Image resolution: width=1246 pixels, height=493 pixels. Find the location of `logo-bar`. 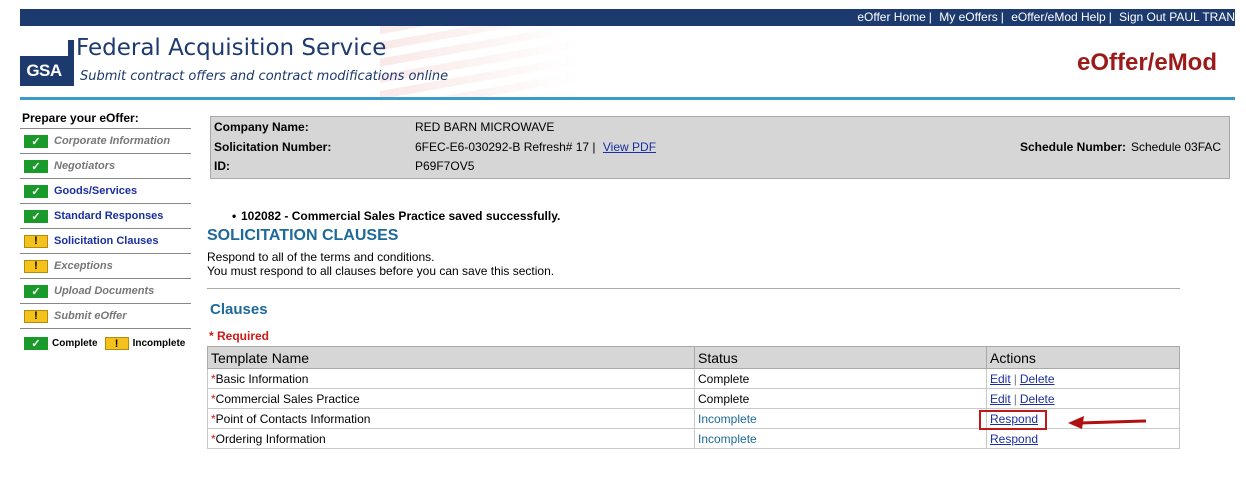

logo-bar is located at coordinates (71, 63).